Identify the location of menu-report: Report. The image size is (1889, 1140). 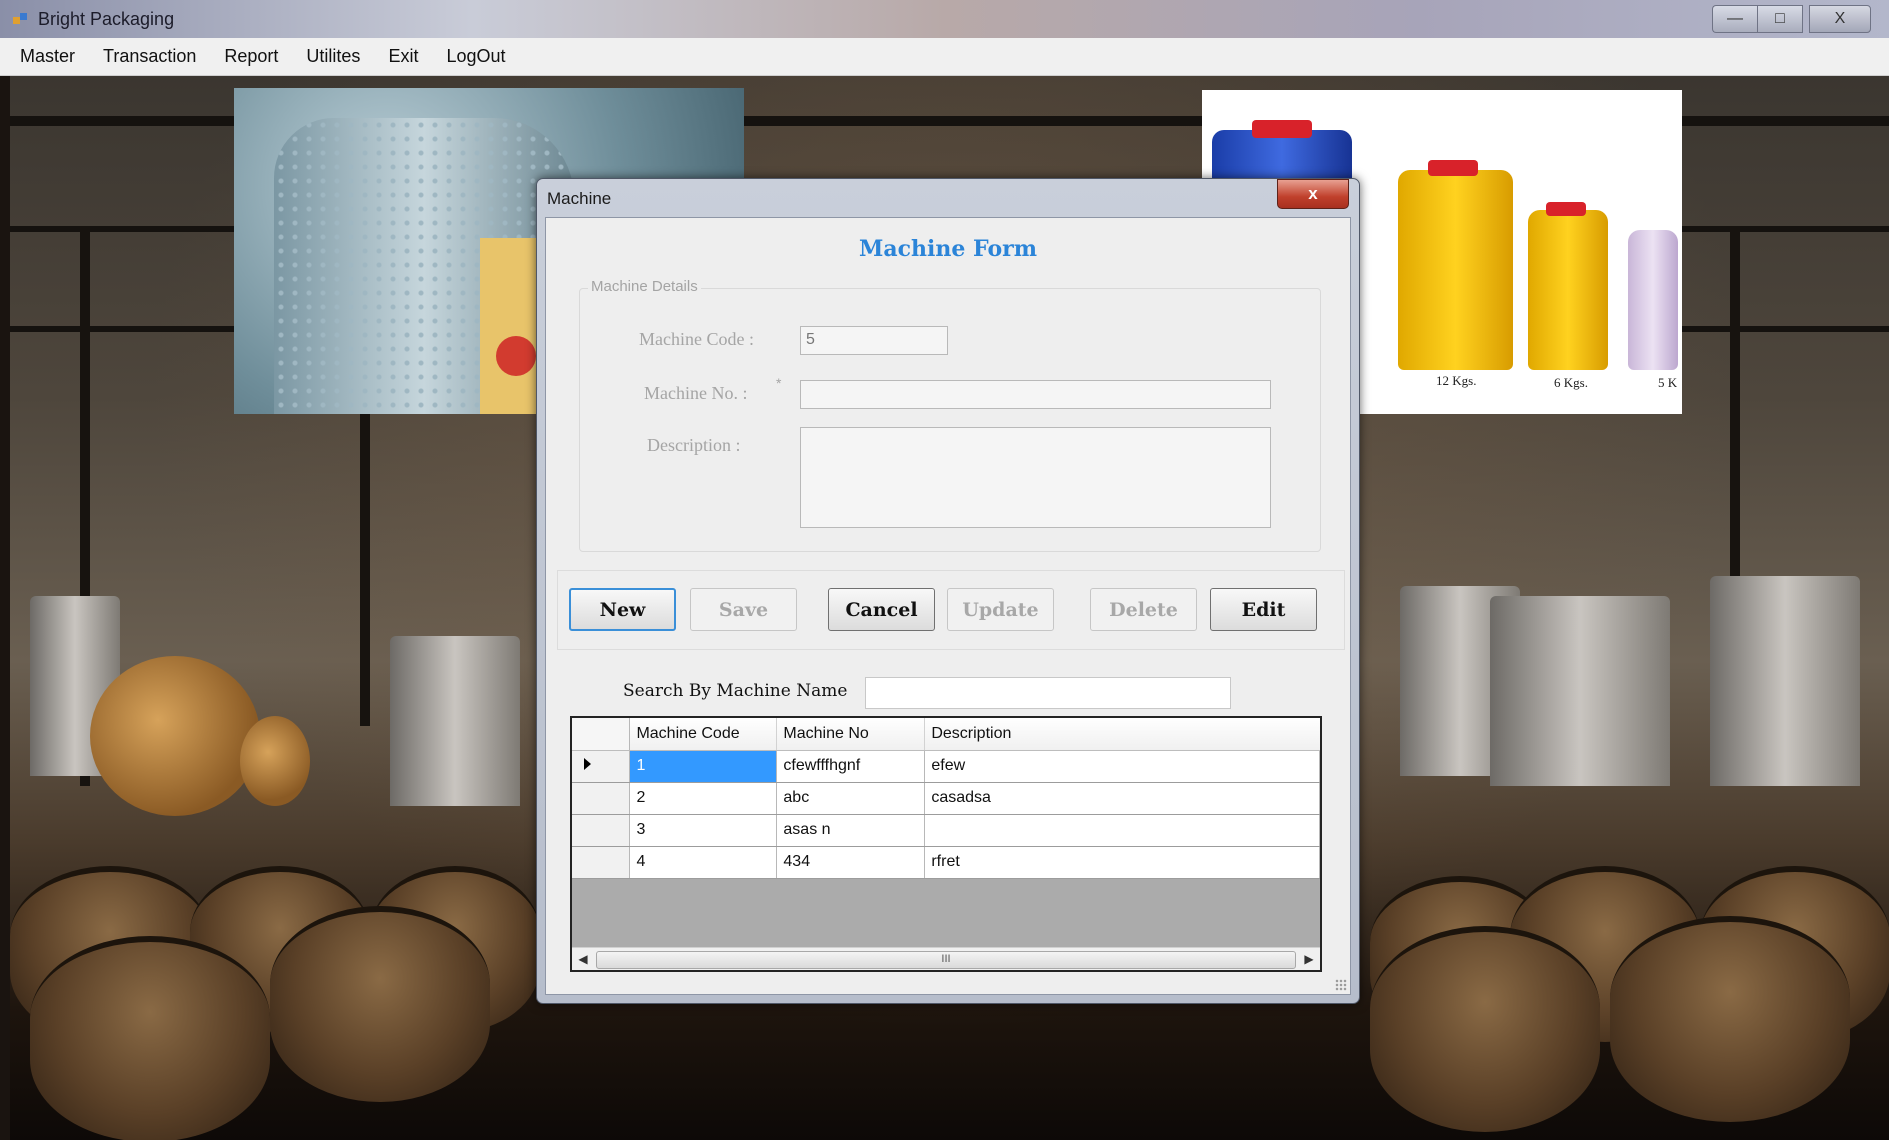
(251, 56).